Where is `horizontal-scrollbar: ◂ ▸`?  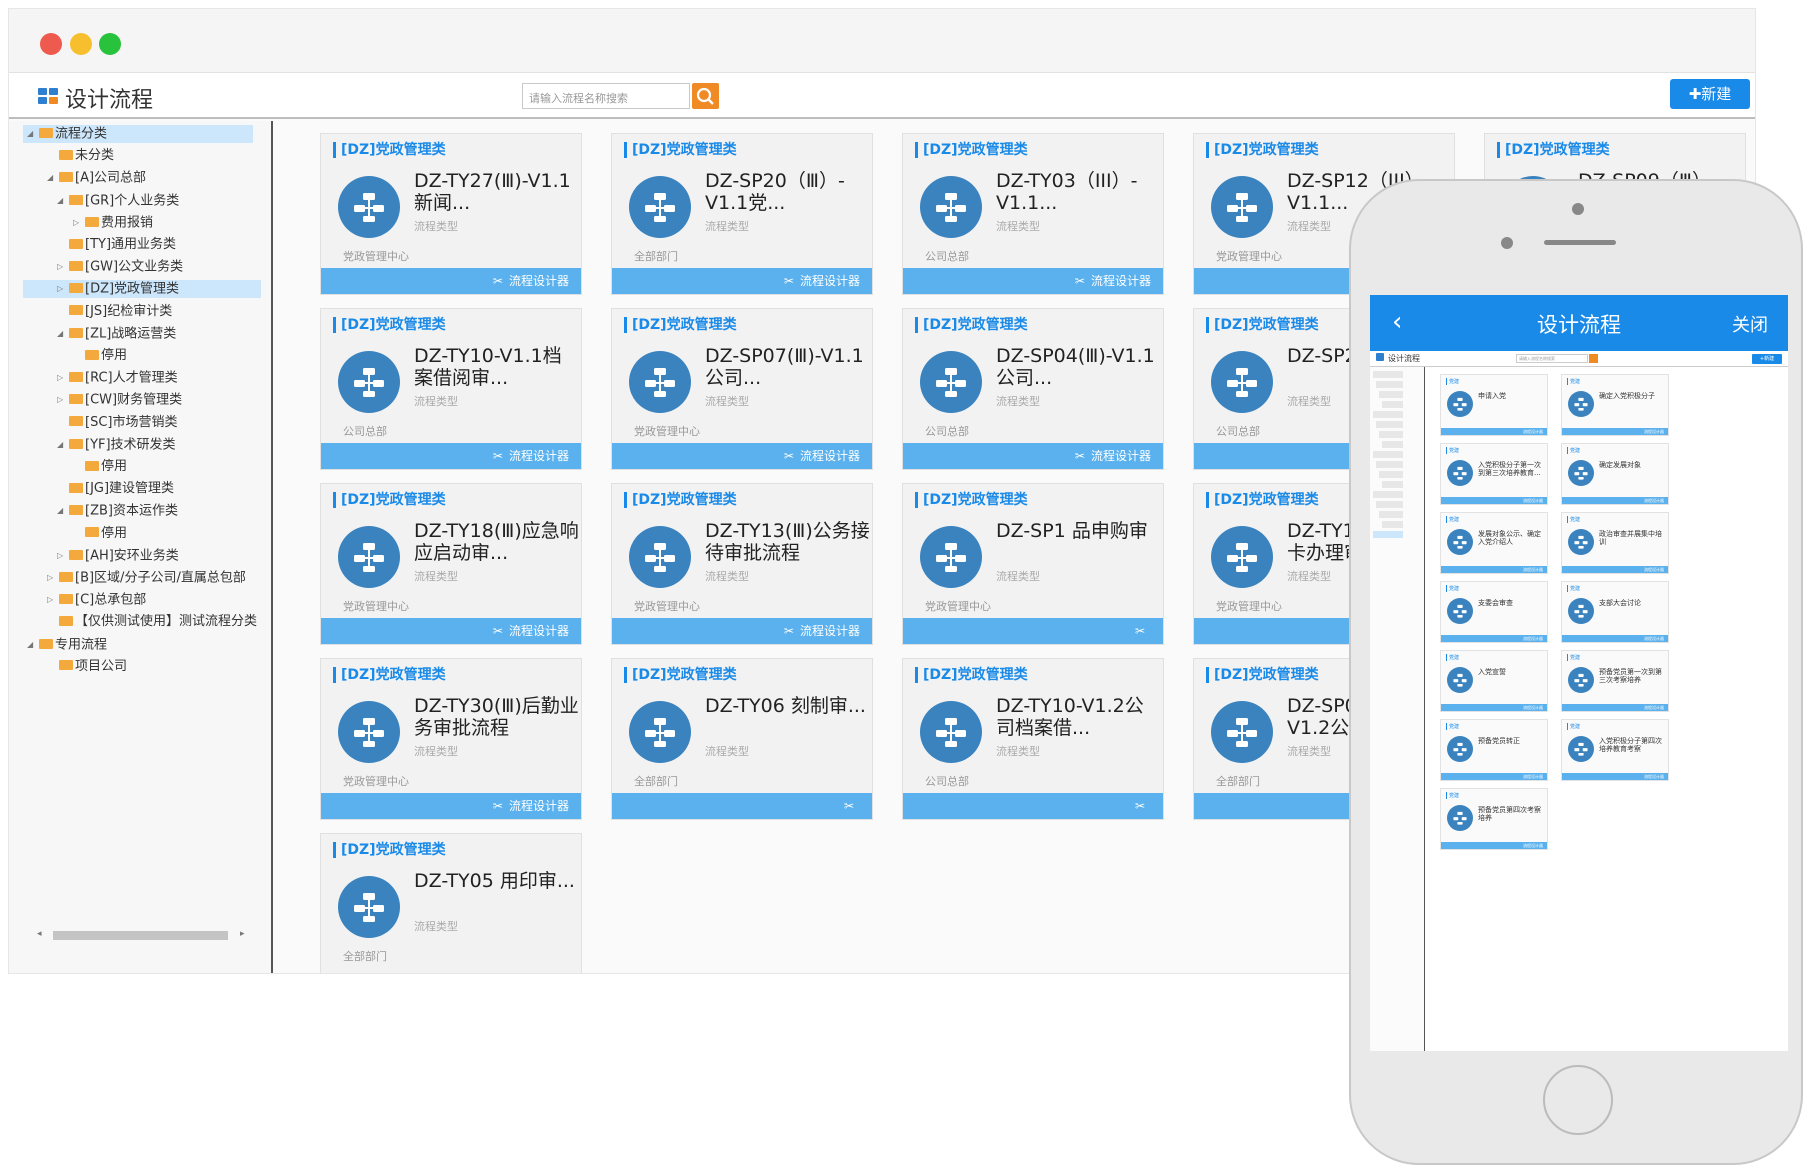
horizontal-scrollbar: ◂ ▸ is located at coordinates (144, 935).